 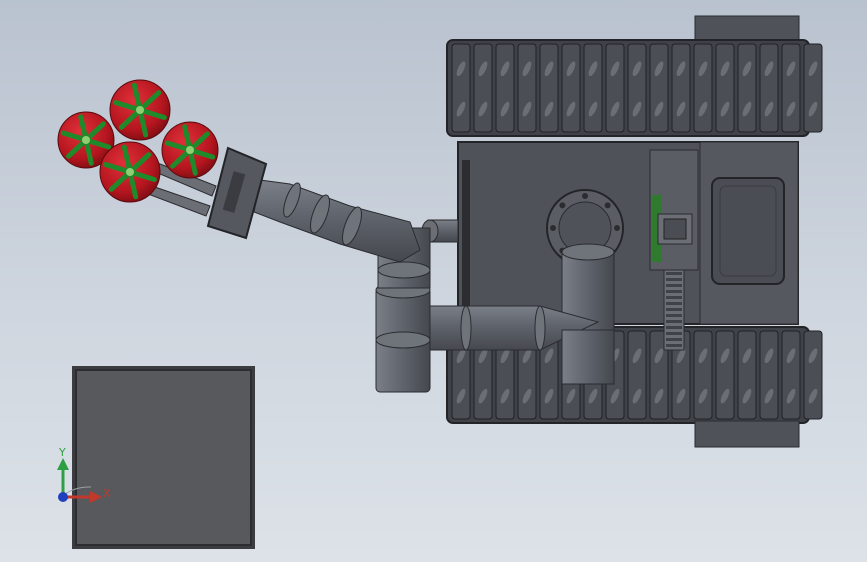 I want to click on chassis-body, so click(x=628, y=233).